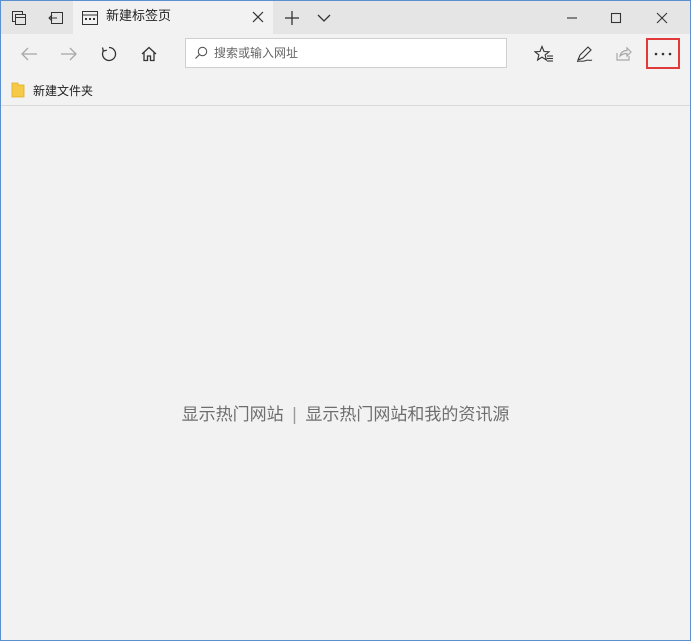 This screenshot has width=691, height=641. I want to click on tabs-aside-button, so click(19, 17).